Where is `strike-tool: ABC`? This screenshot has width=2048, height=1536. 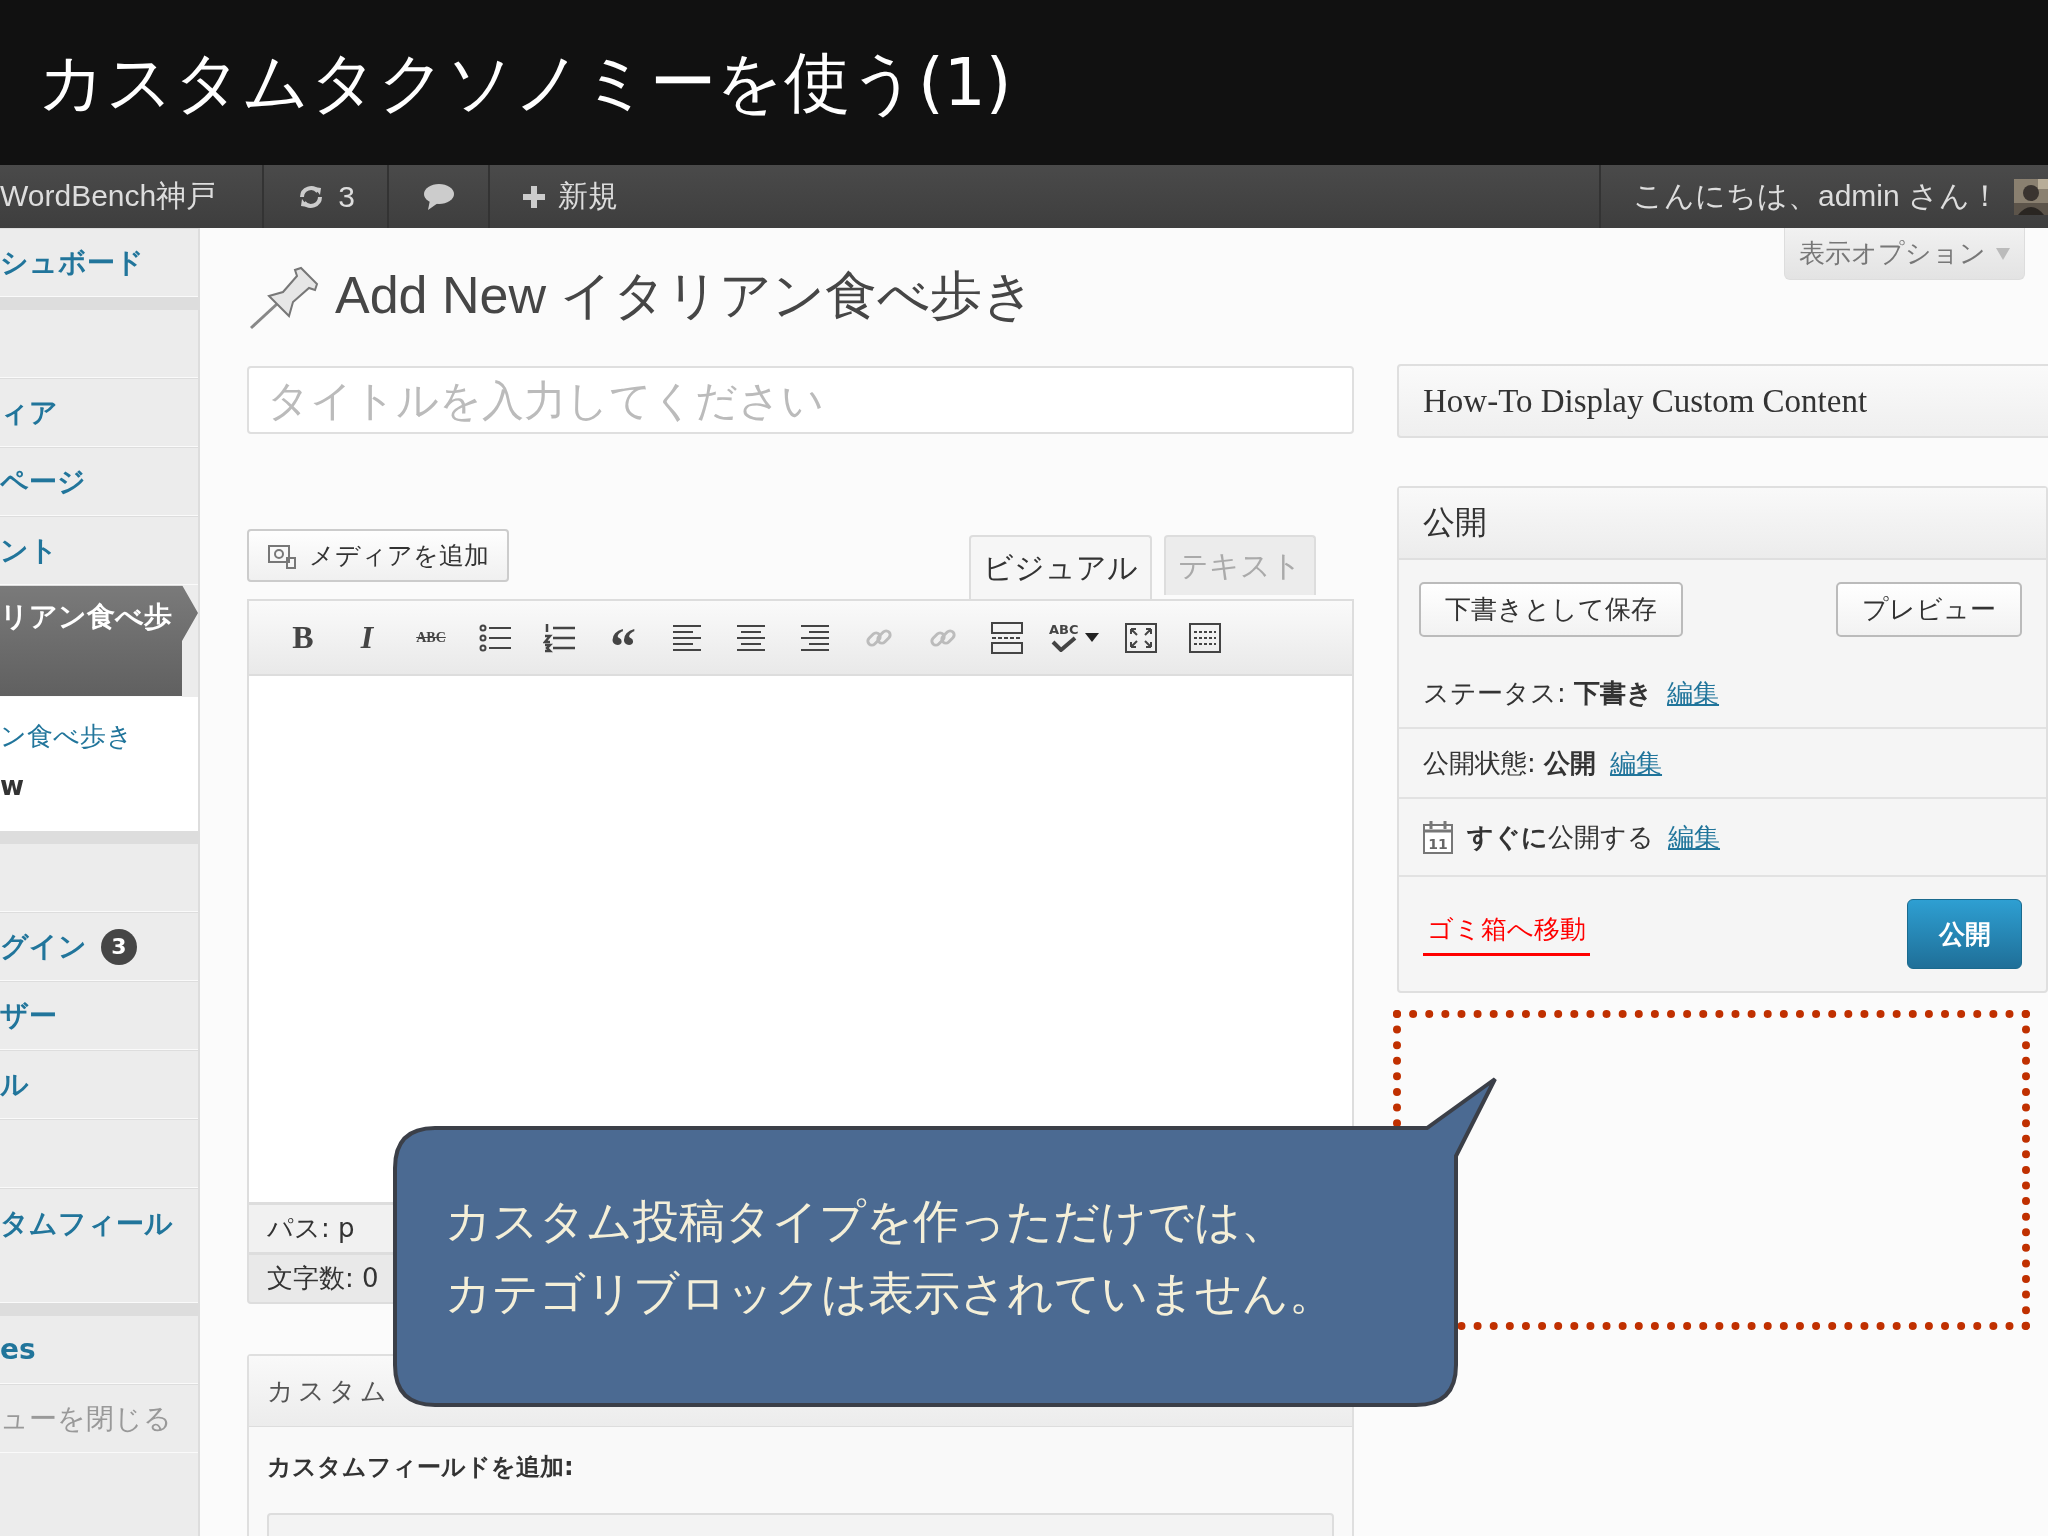 strike-tool: ABC is located at coordinates (431, 637).